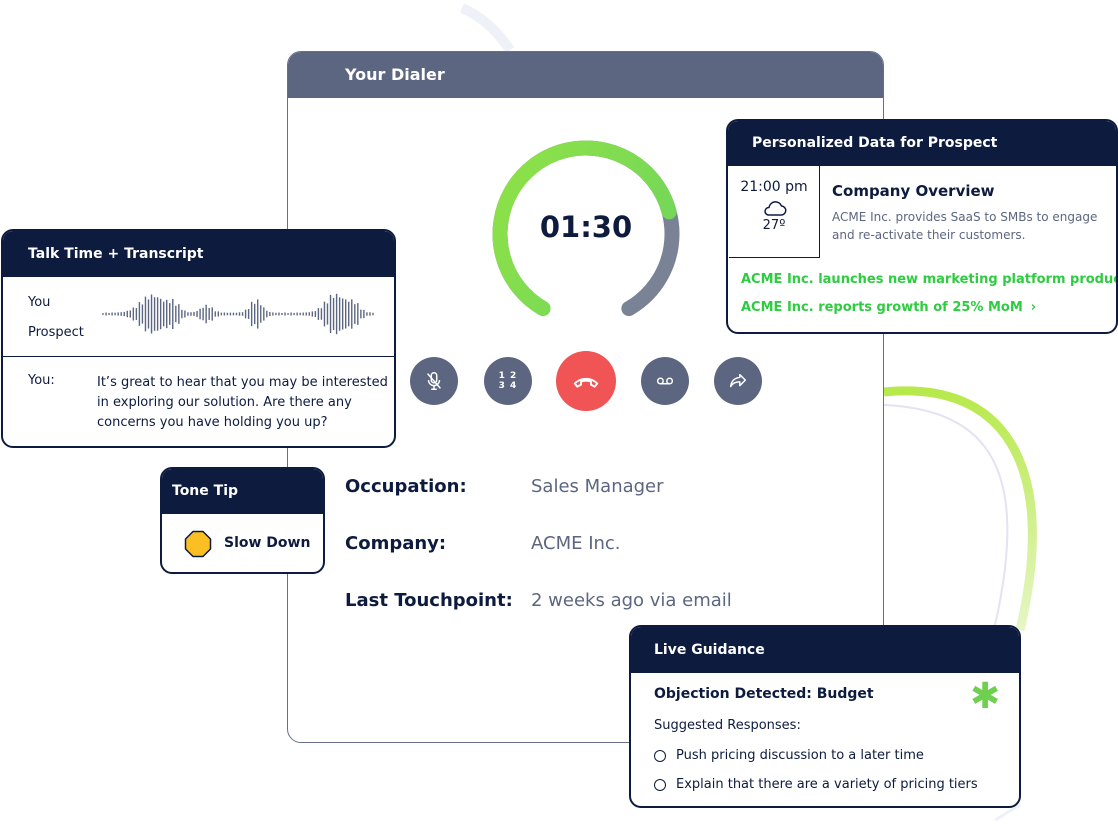 Image resolution: width=1118 pixels, height=824 pixels. Describe the element at coordinates (585, 75) in the screenshot. I see `dialer-title: Your Dialer` at that location.